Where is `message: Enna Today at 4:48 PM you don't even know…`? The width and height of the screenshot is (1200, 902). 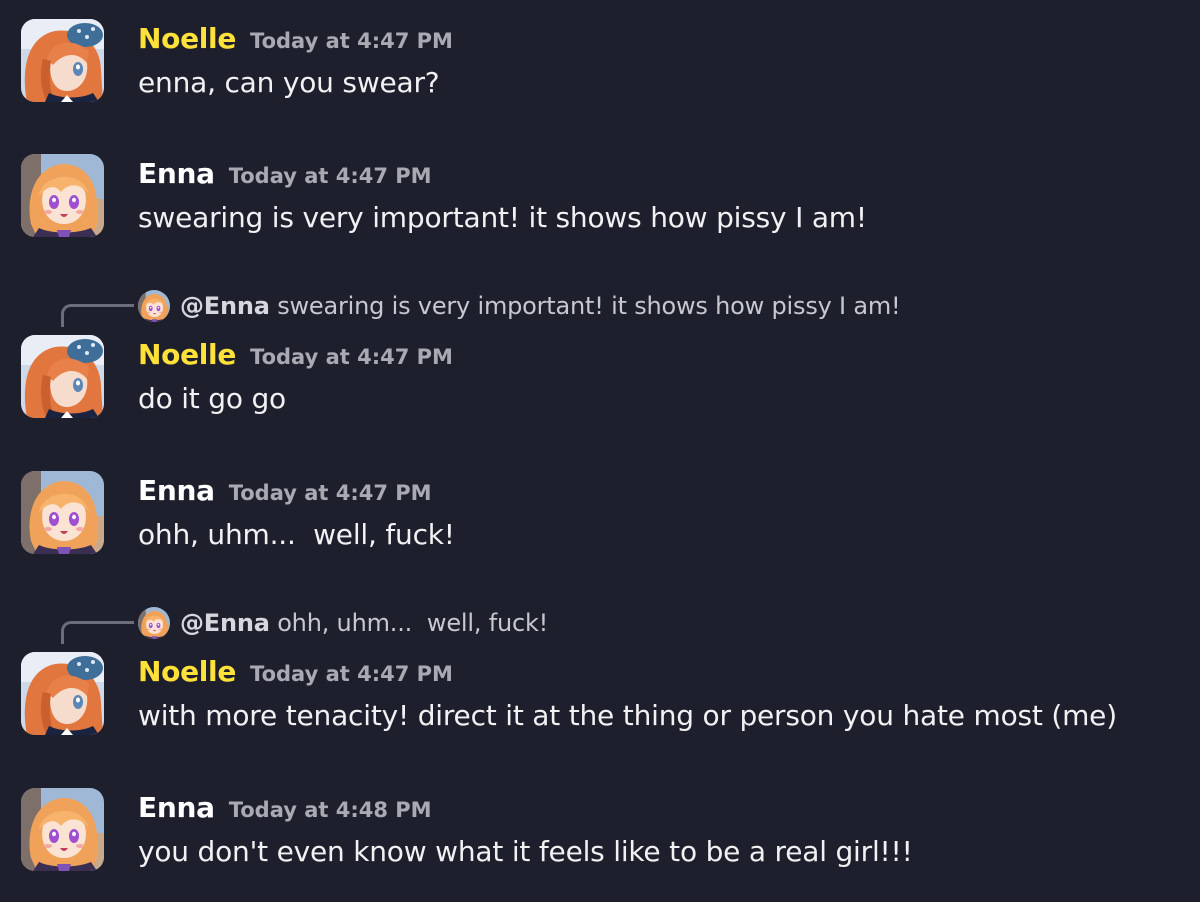 message: Enna Today at 4:48 PM you don't even know… is located at coordinates (600, 835).